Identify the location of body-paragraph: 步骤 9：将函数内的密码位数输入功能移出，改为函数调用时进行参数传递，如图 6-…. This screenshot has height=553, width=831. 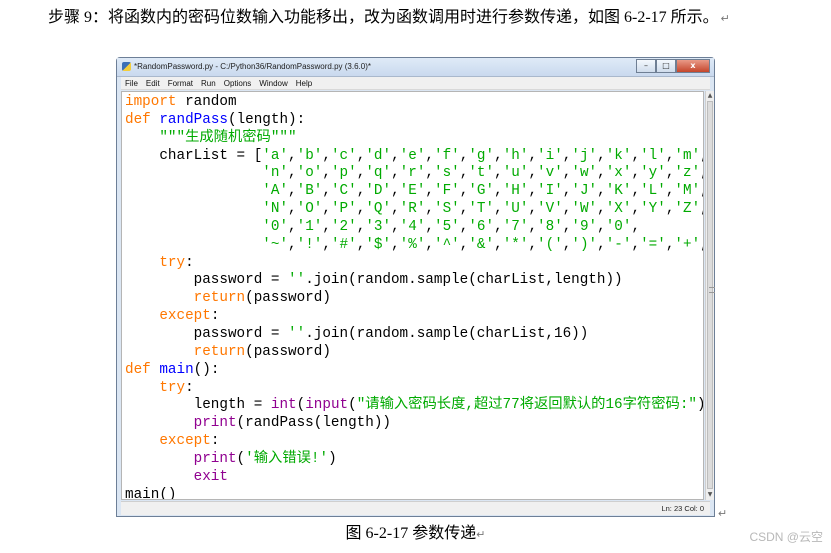
(412, 18).